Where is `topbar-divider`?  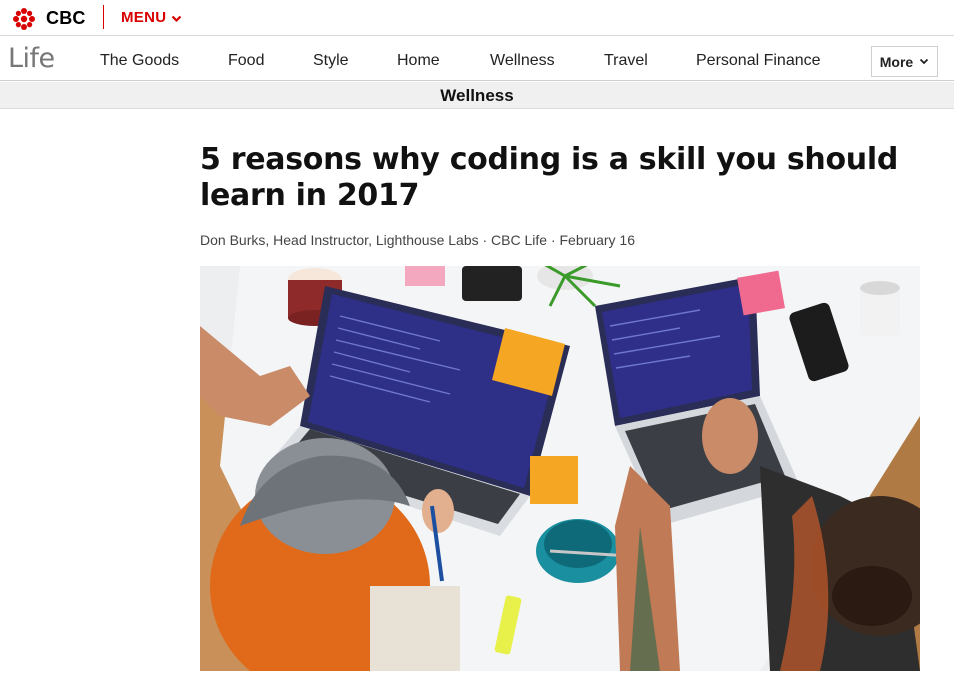
topbar-divider is located at coordinates (103, 17).